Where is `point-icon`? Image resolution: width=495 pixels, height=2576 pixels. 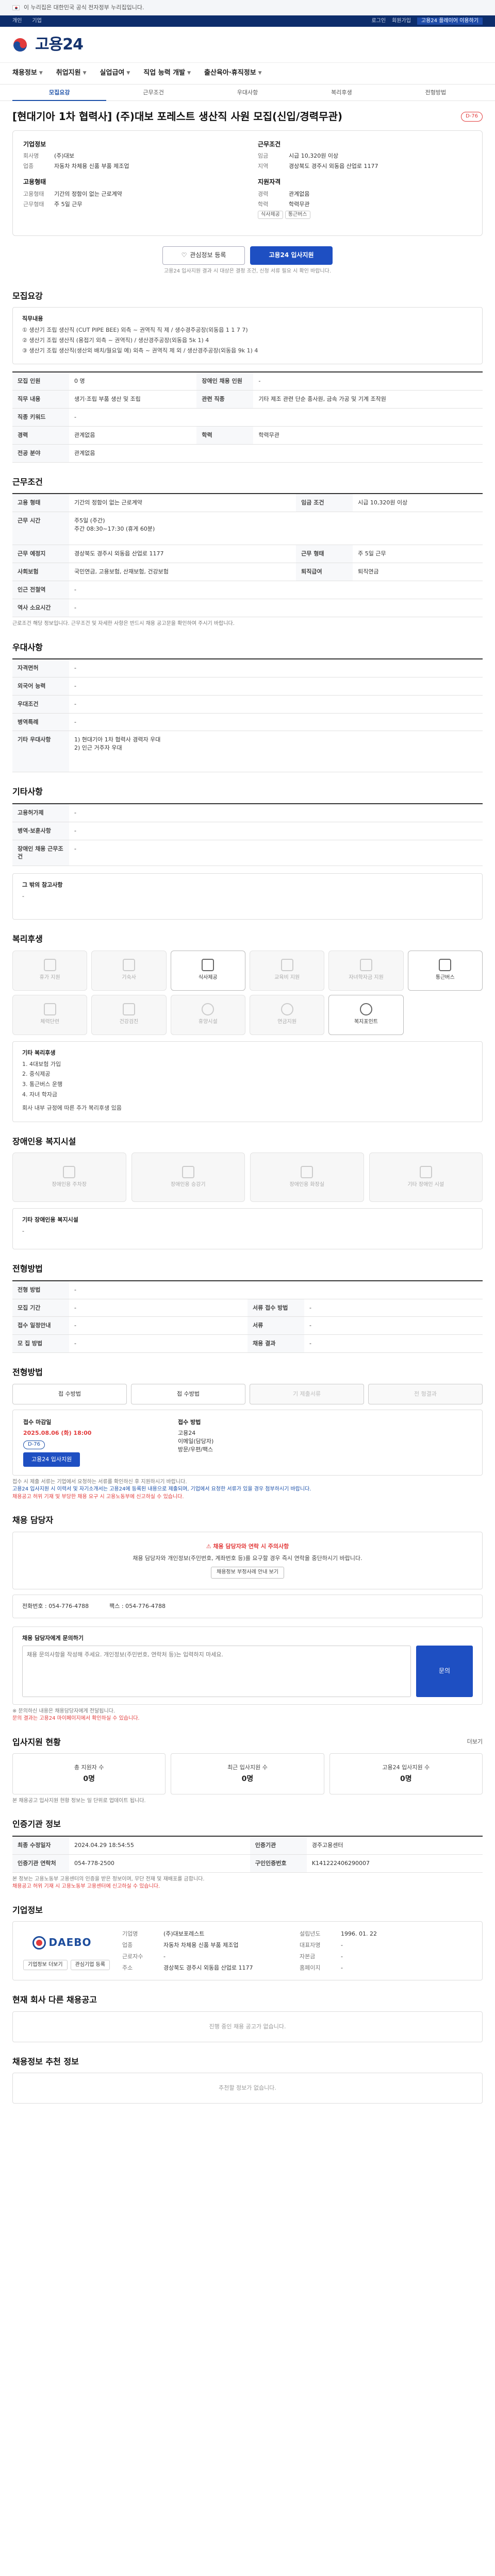 point-icon is located at coordinates (365, 1009).